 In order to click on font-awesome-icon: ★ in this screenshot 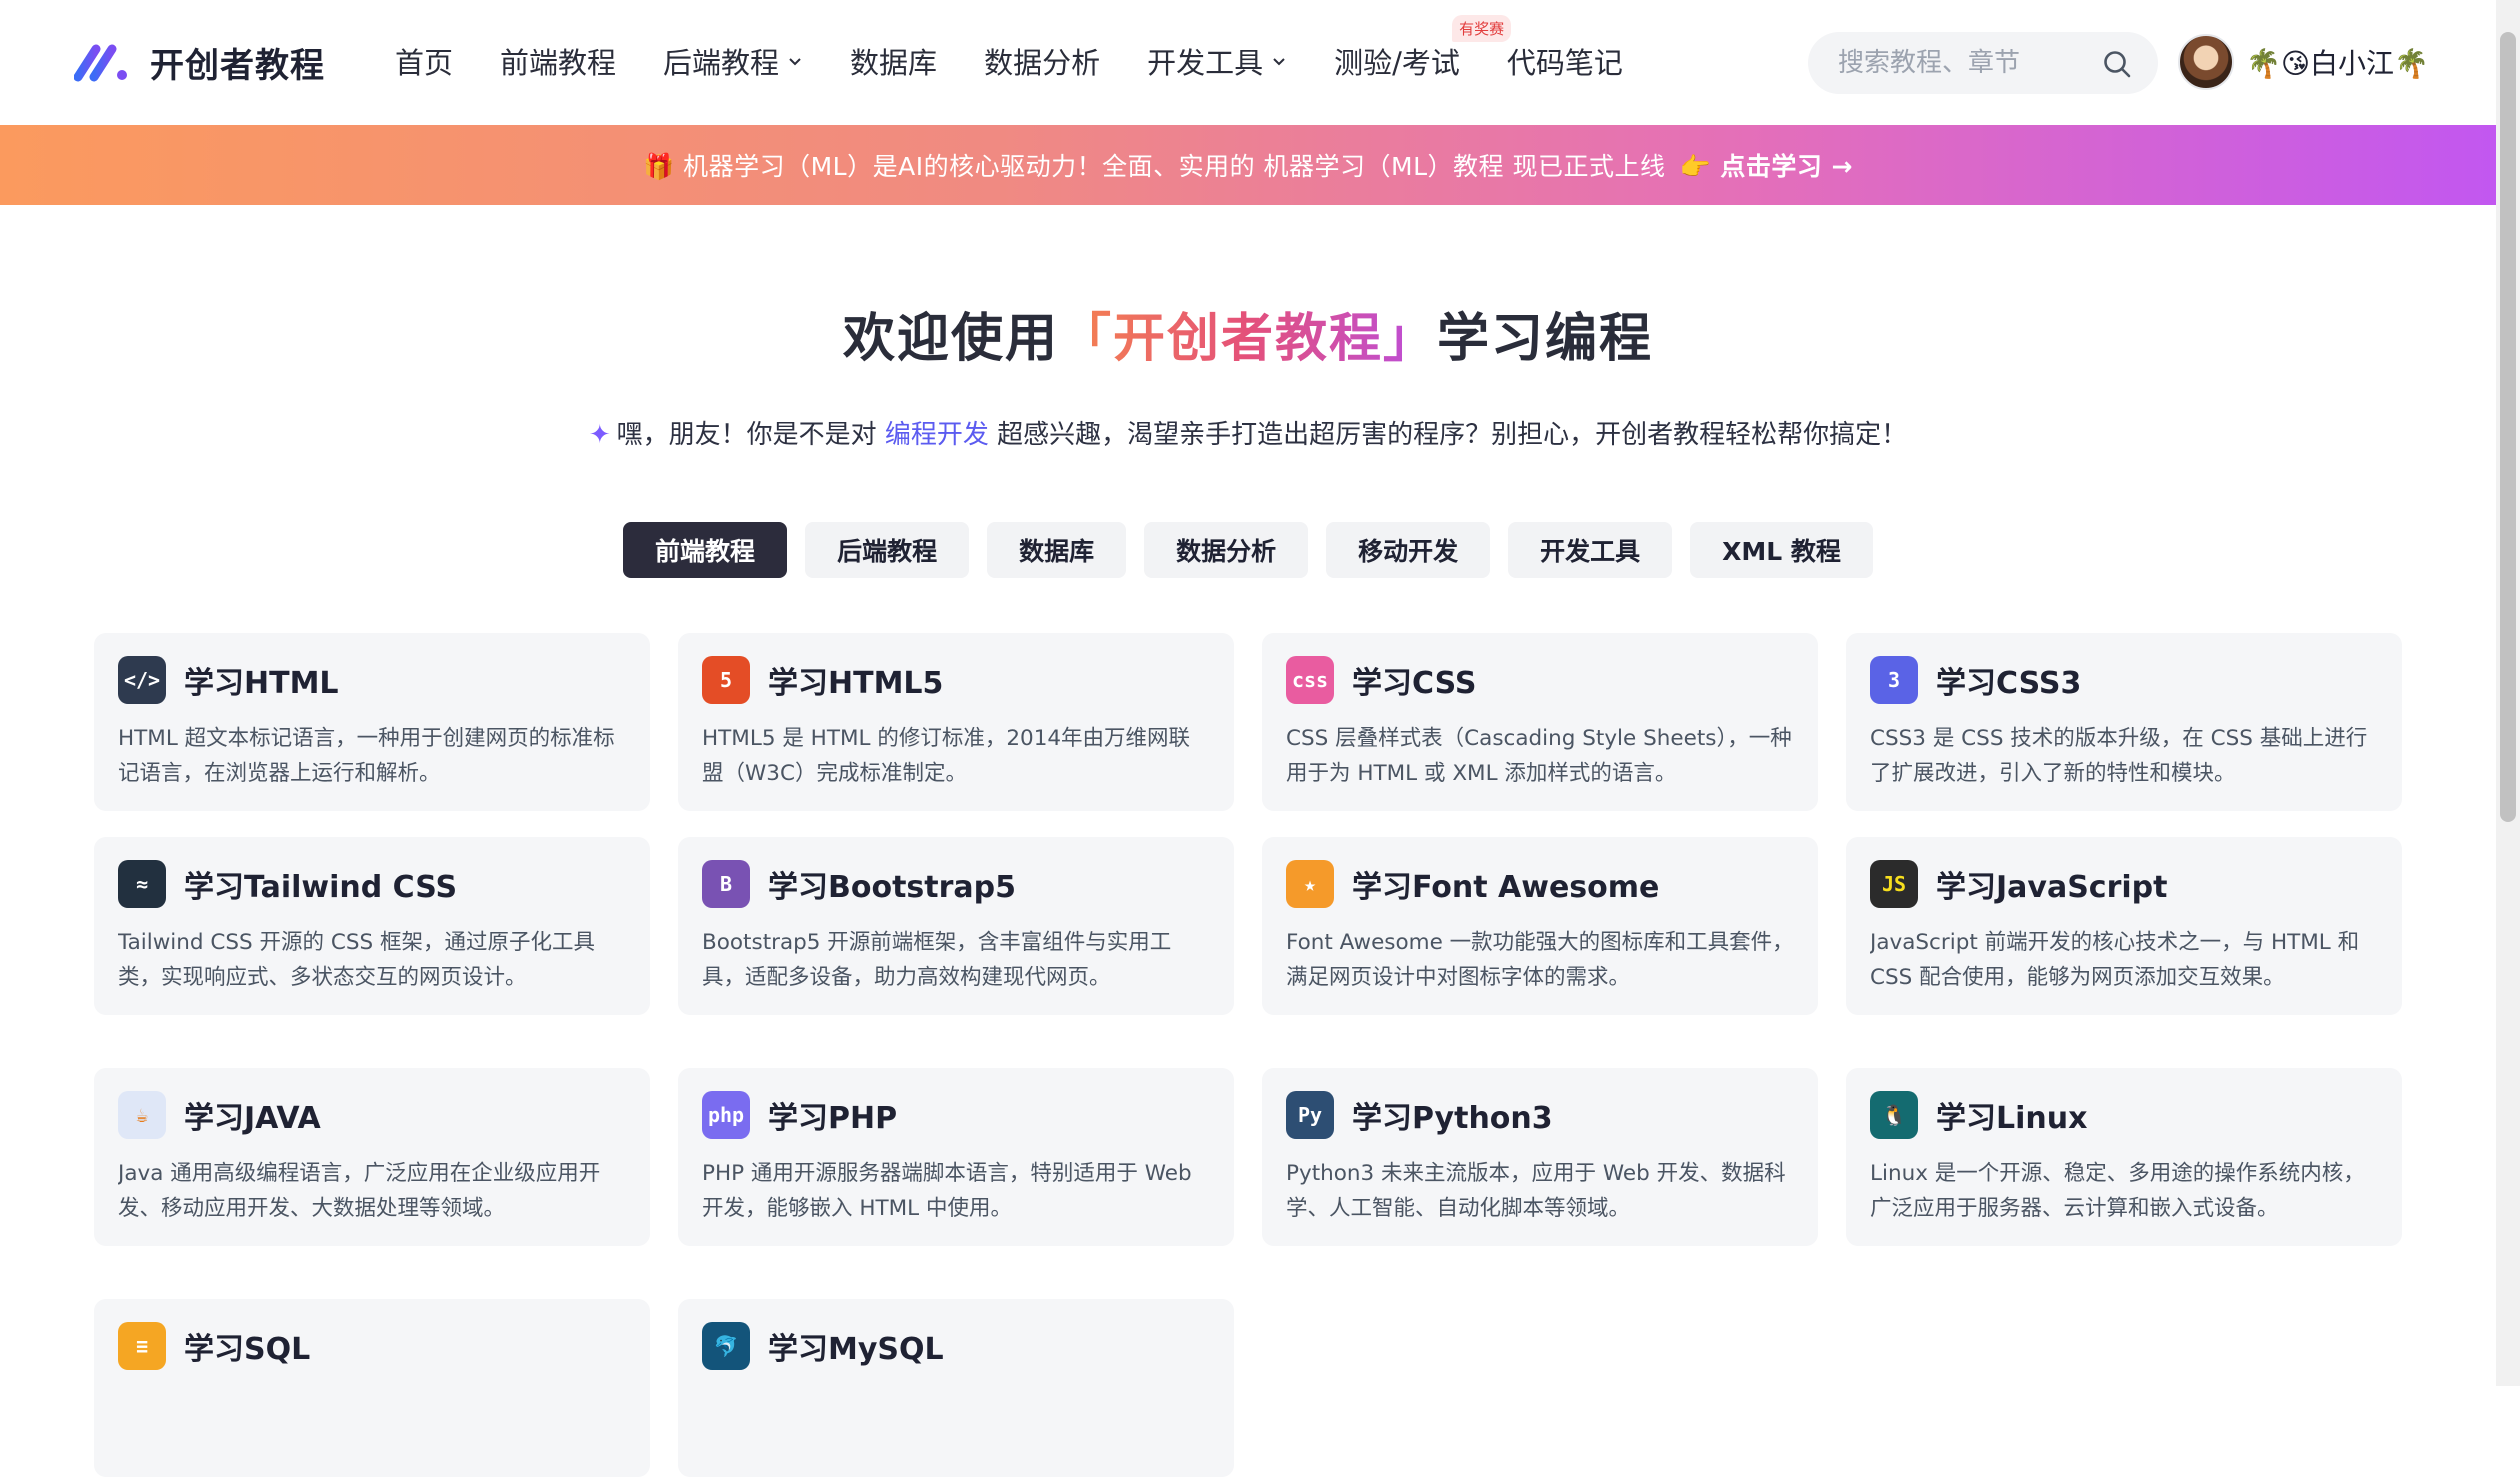, I will do `click(1310, 884)`.